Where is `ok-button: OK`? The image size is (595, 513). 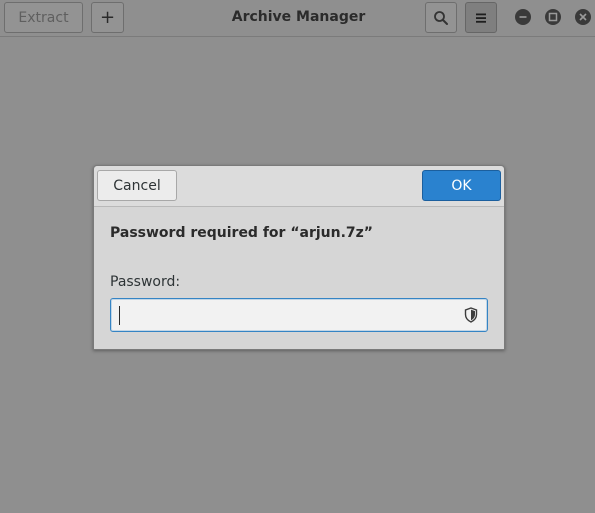
ok-button: OK is located at coordinates (461, 185).